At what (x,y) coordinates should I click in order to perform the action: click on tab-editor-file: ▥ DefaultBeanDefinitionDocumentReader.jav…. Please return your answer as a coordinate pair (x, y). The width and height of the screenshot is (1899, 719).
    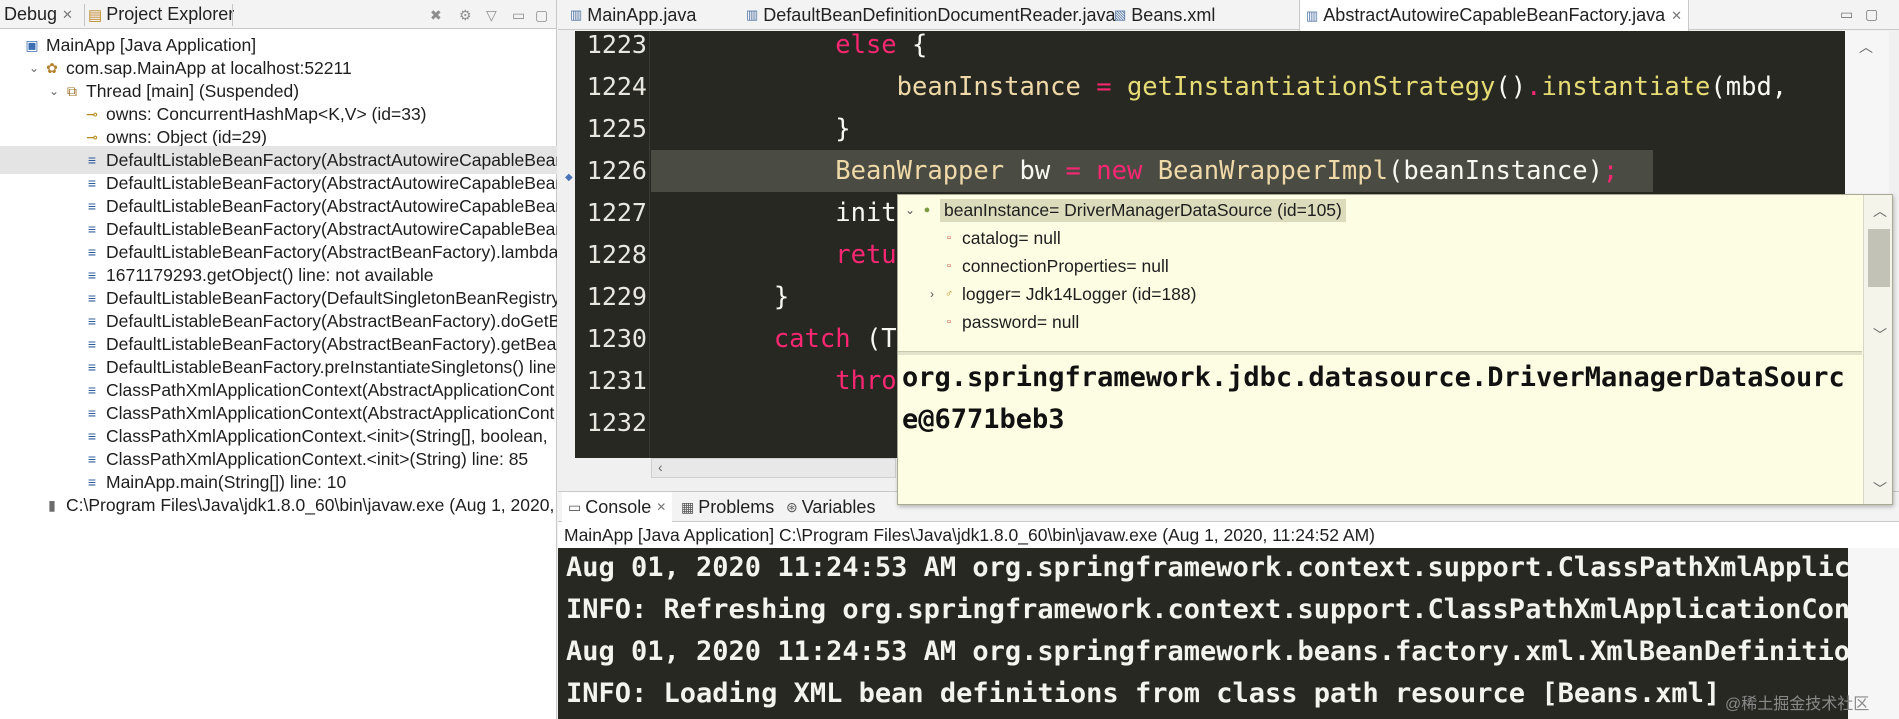
    Looking at the image, I should click on (931, 15).